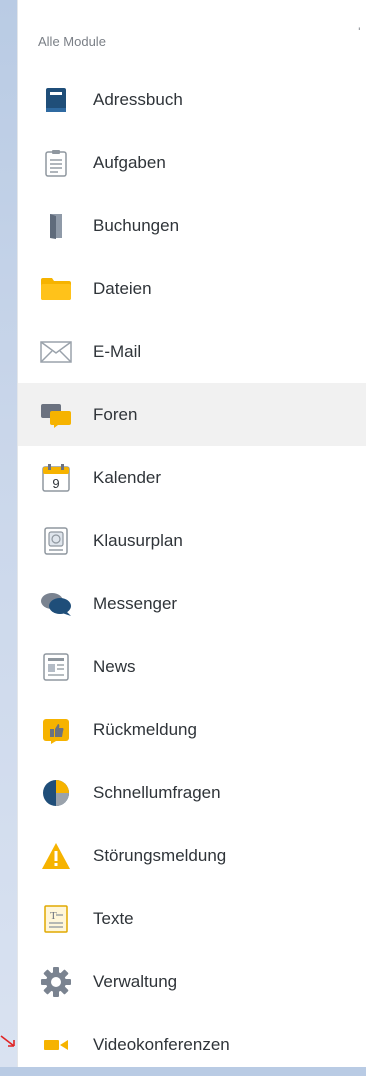  What do you see at coordinates (192, 477) in the screenshot?
I see `module-item-kalender: 9 Kalender` at bounding box center [192, 477].